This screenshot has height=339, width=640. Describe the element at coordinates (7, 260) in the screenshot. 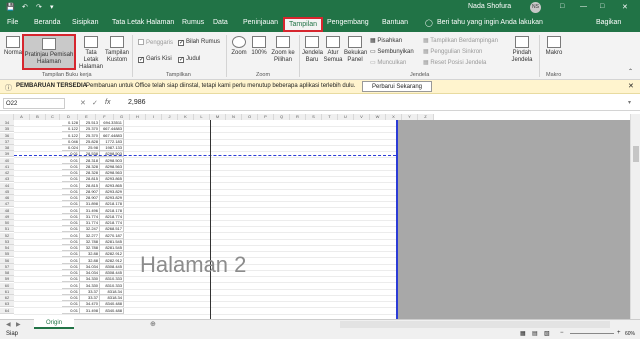

I see `row-header: 56` at that location.